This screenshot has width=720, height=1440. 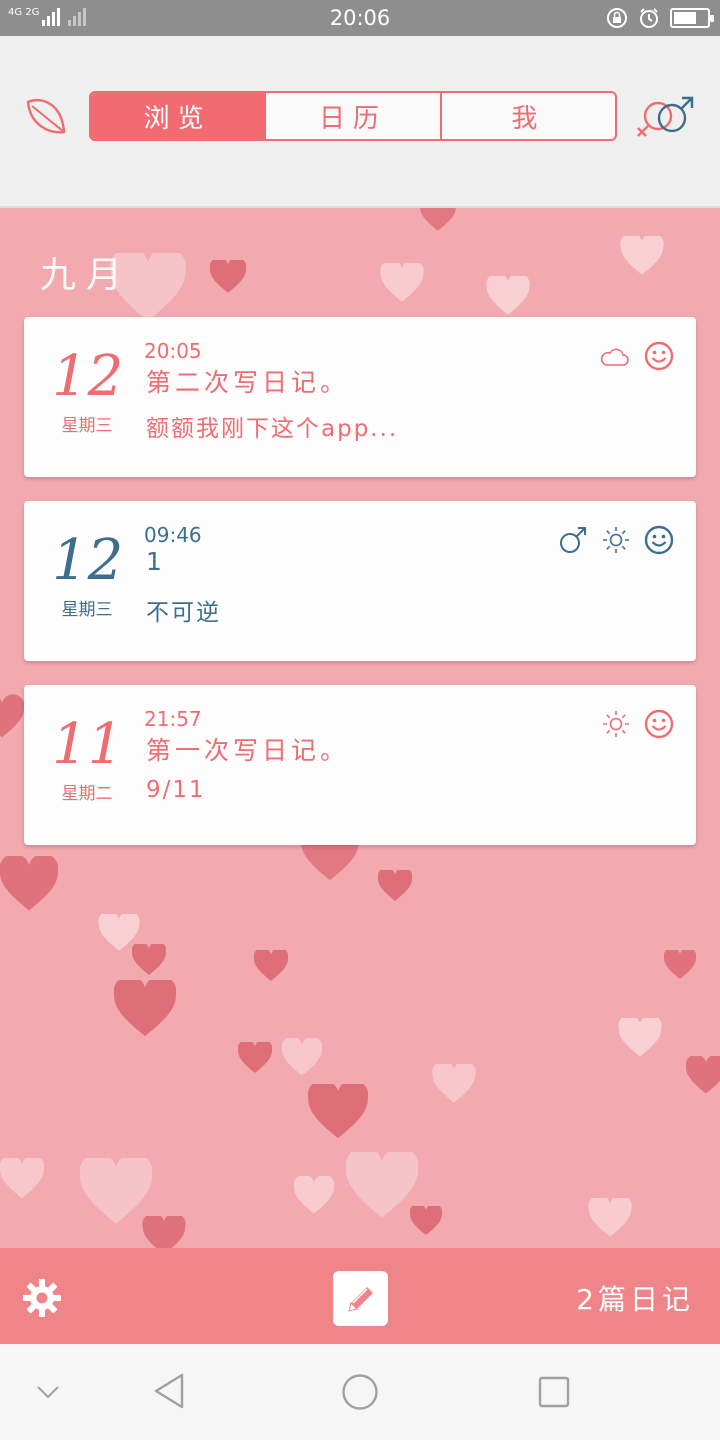 What do you see at coordinates (86, 275) in the screenshot?
I see `month-header: 九月` at bounding box center [86, 275].